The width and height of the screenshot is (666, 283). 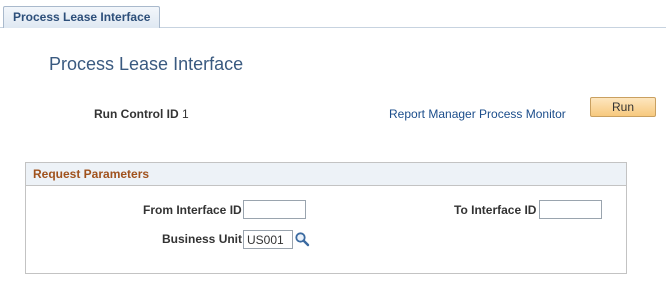 What do you see at coordinates (477, 114) in the screenshot?
I see `report-manager-process-monitor-link: Report Manager Process Monitor` at bounding box center [477, 114].